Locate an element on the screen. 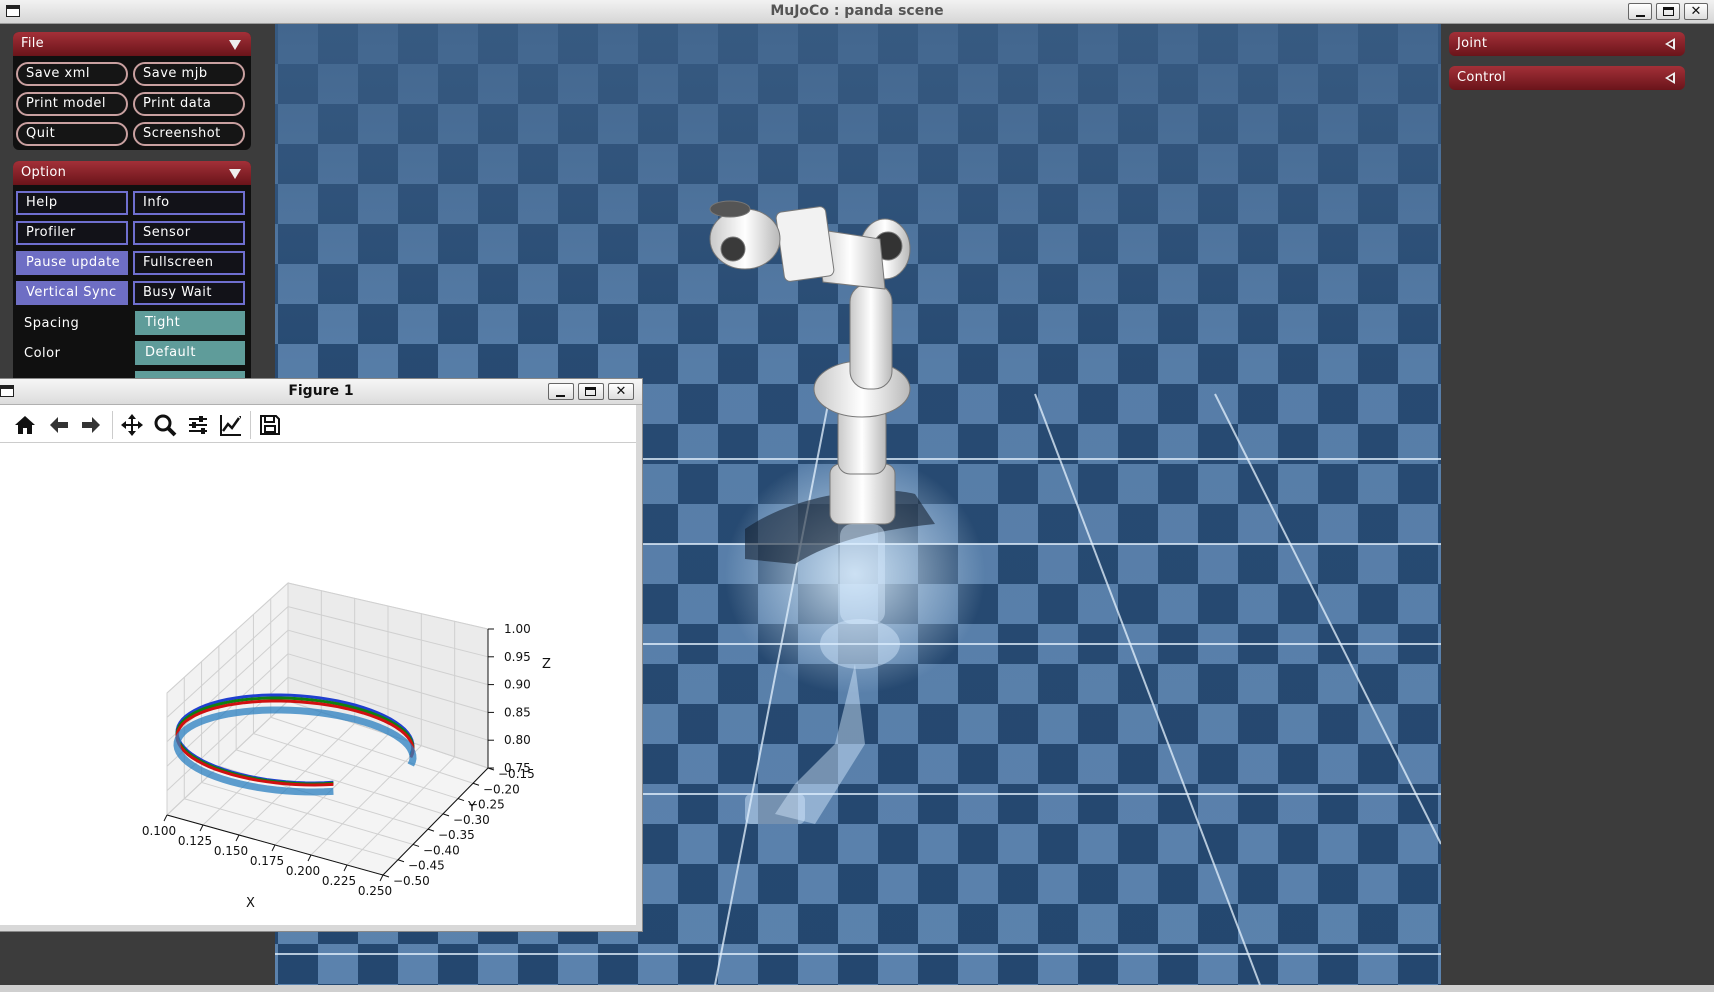 The height and width of the screenshot is (992, 1714). zoom-icon is located at coordinates (165, 425).